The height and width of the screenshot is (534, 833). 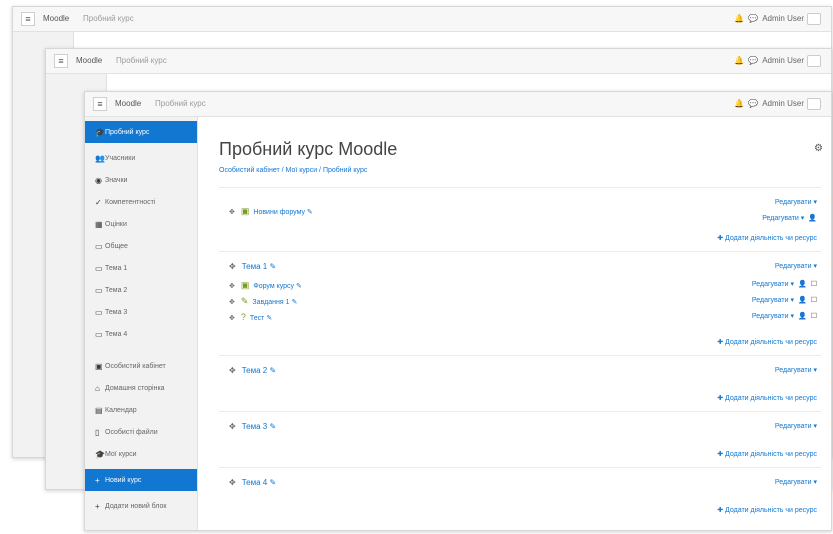 I want to click on sidebar-item: ▤ Календар, so click(x=141, y=410).